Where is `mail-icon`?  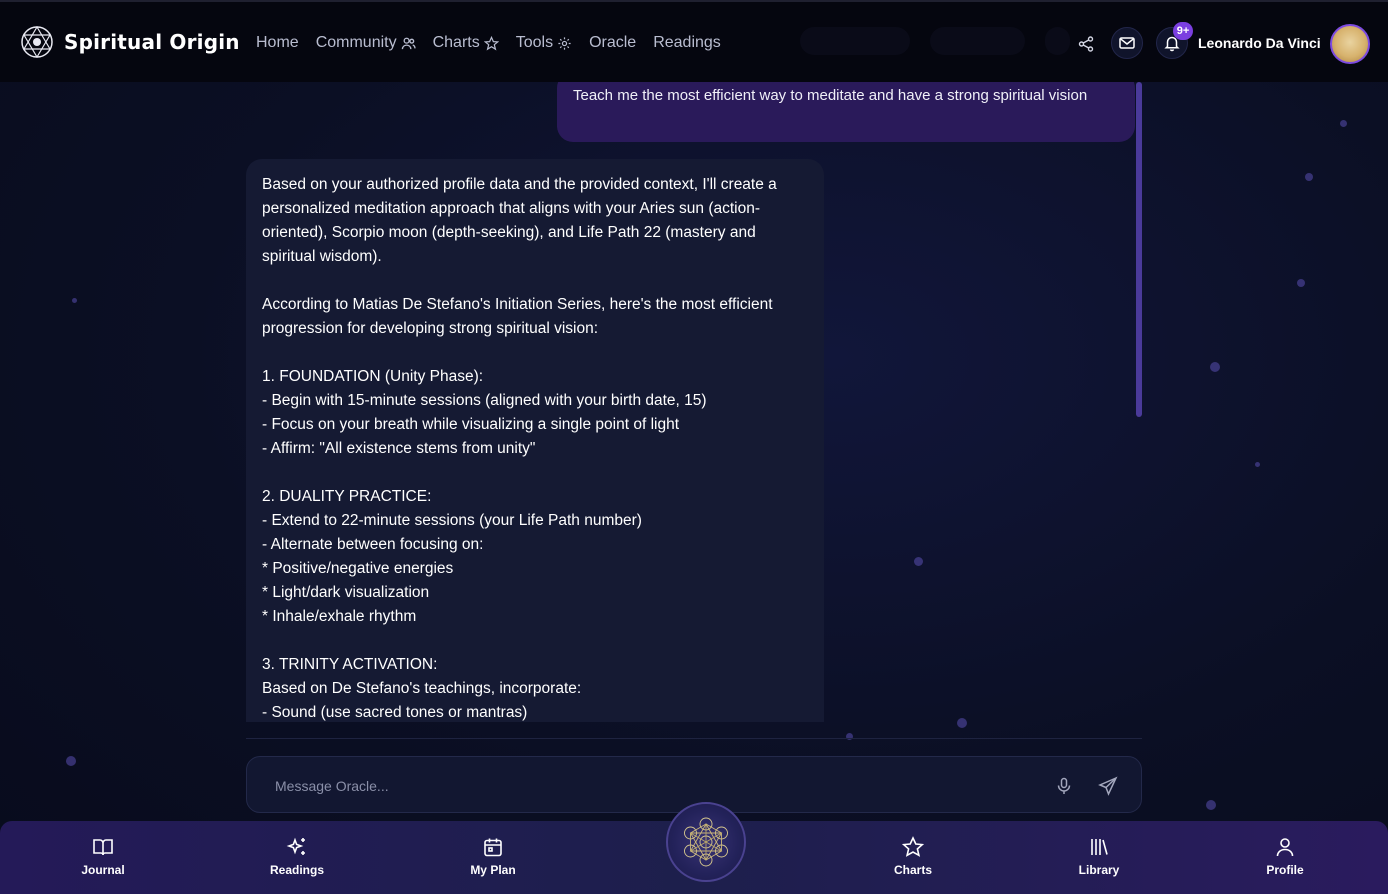
mail-icon is located at coordinates (1127, 43).